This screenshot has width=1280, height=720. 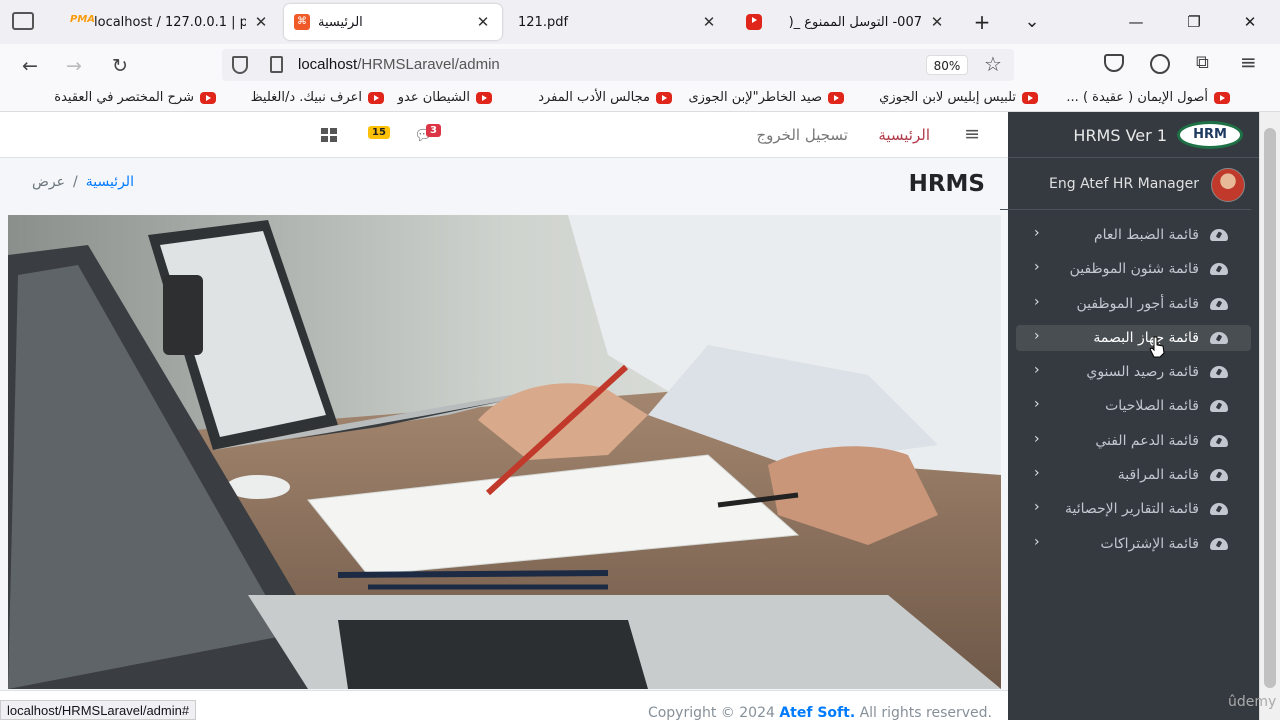 I want to click on messages-button: 💬︎ 3, so click(x=427, y=134).